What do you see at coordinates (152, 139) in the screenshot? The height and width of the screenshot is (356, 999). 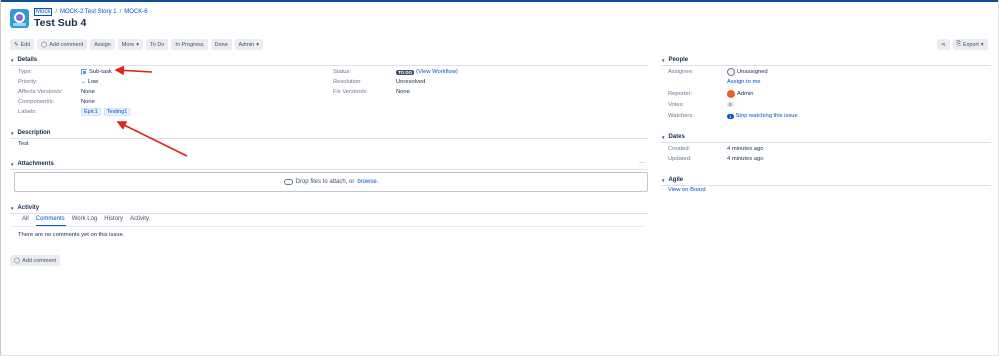 I see `annotation-arrow-labels` at bounding box center [152, 139].